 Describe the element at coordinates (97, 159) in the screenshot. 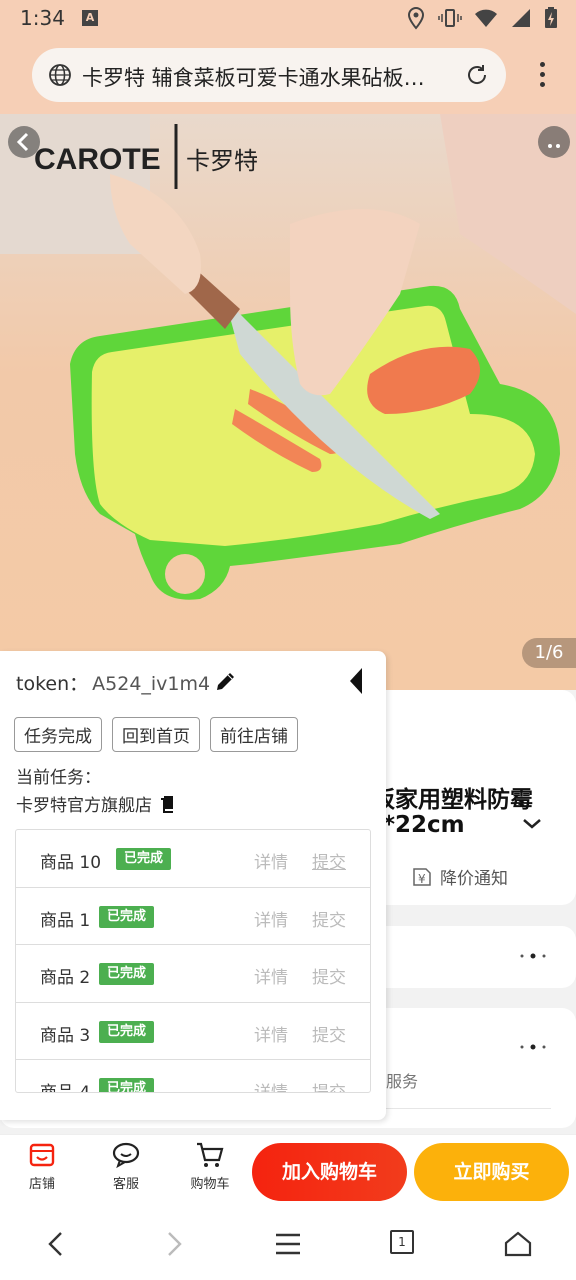

I see `brand-logo-text: CAROTE` at that location.